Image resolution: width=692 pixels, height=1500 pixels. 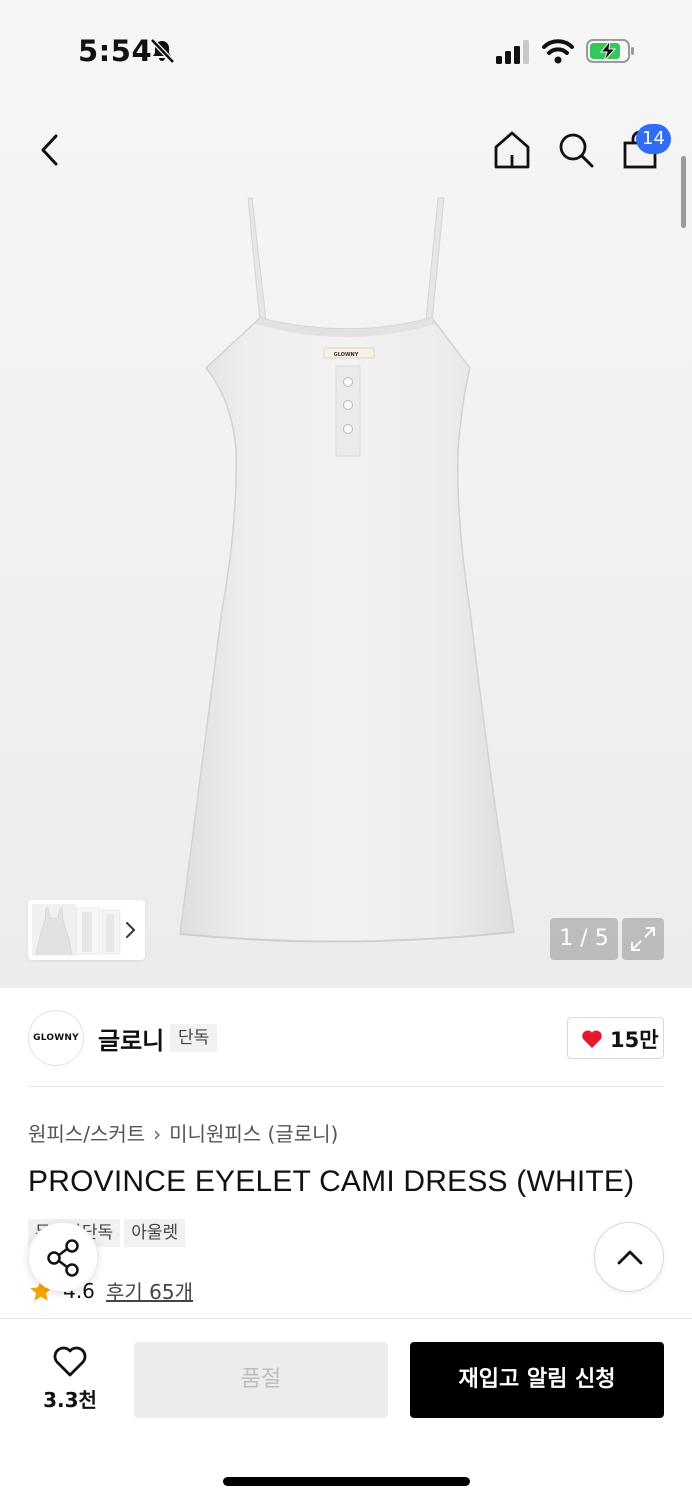 I want to click on breadcrumb: 원피스/스커트 › 미니원피스 (글로니), so click(x=183, y=1132).